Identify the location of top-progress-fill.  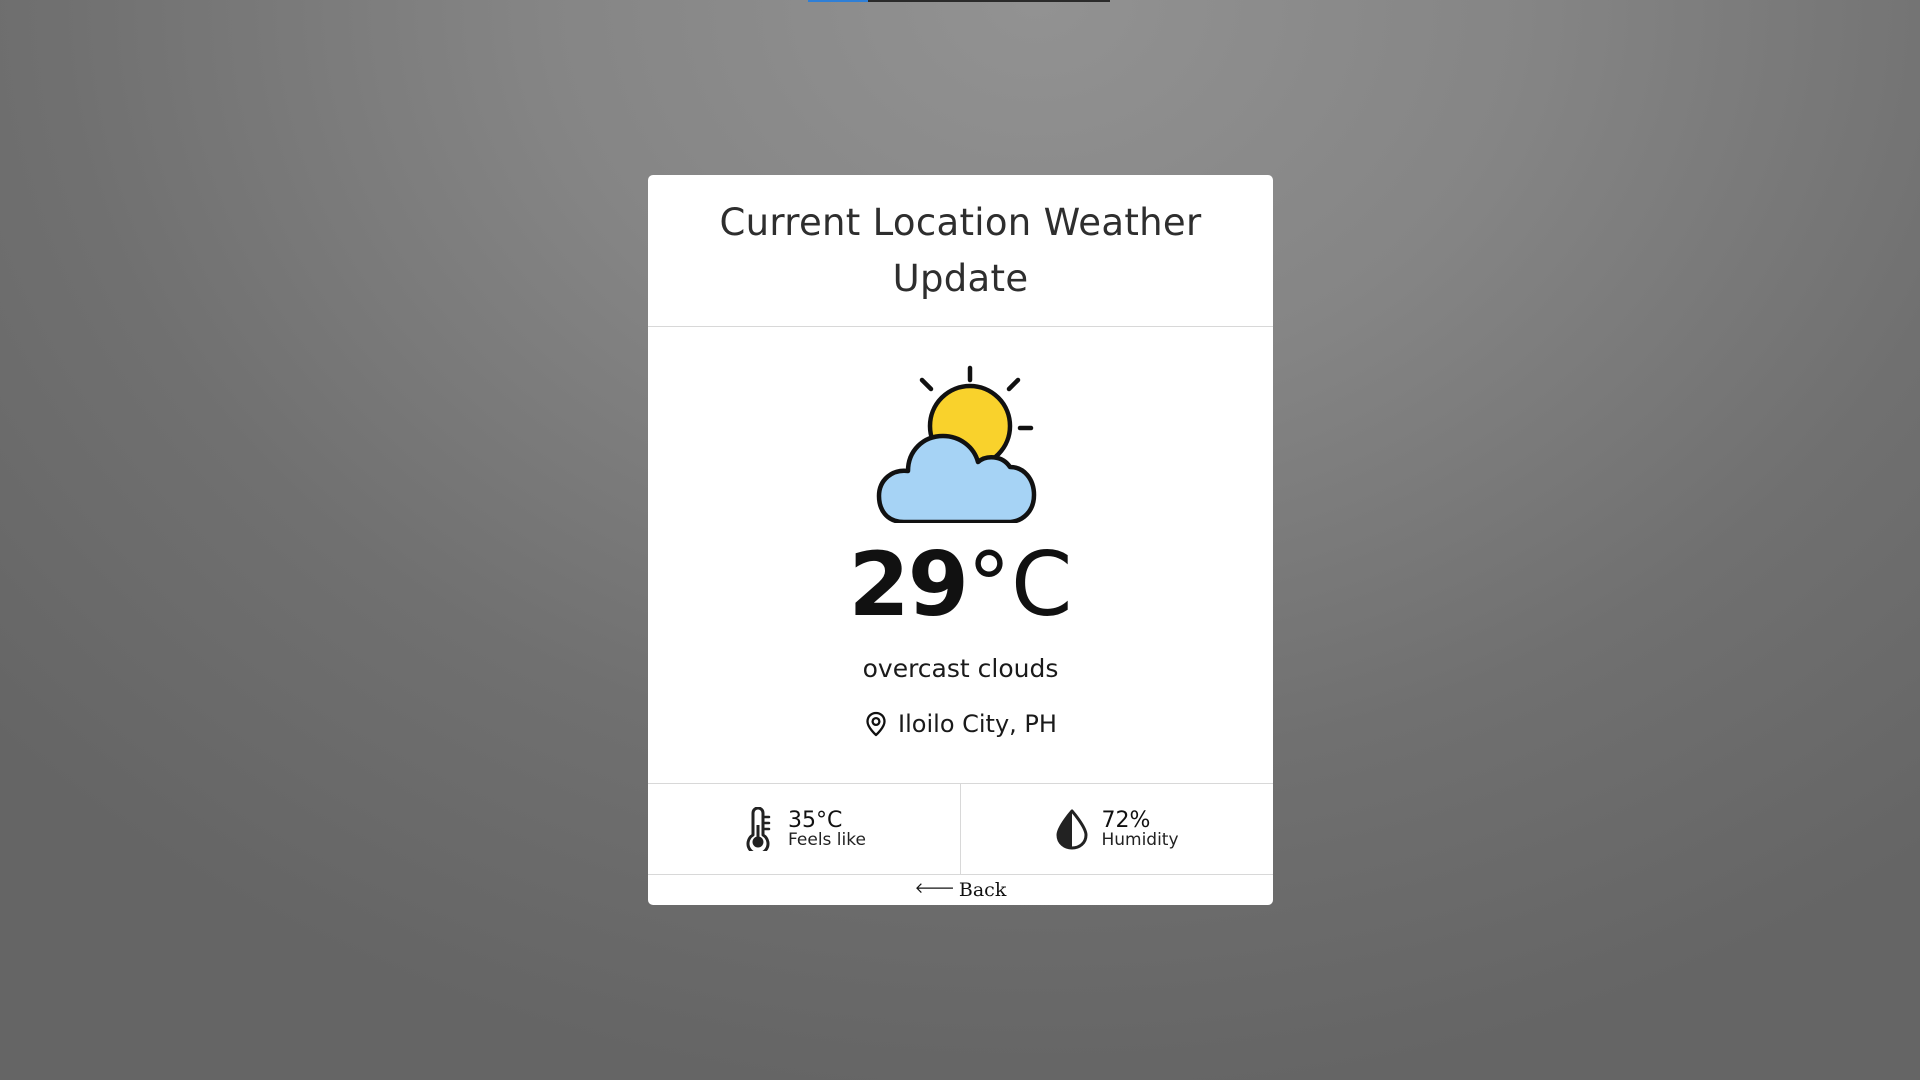
(838, 1).